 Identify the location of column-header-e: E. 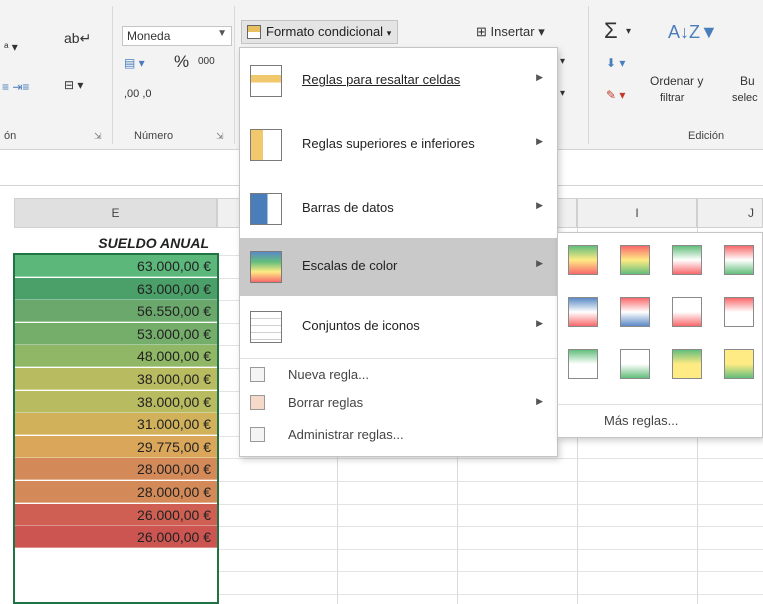
(115, 213).